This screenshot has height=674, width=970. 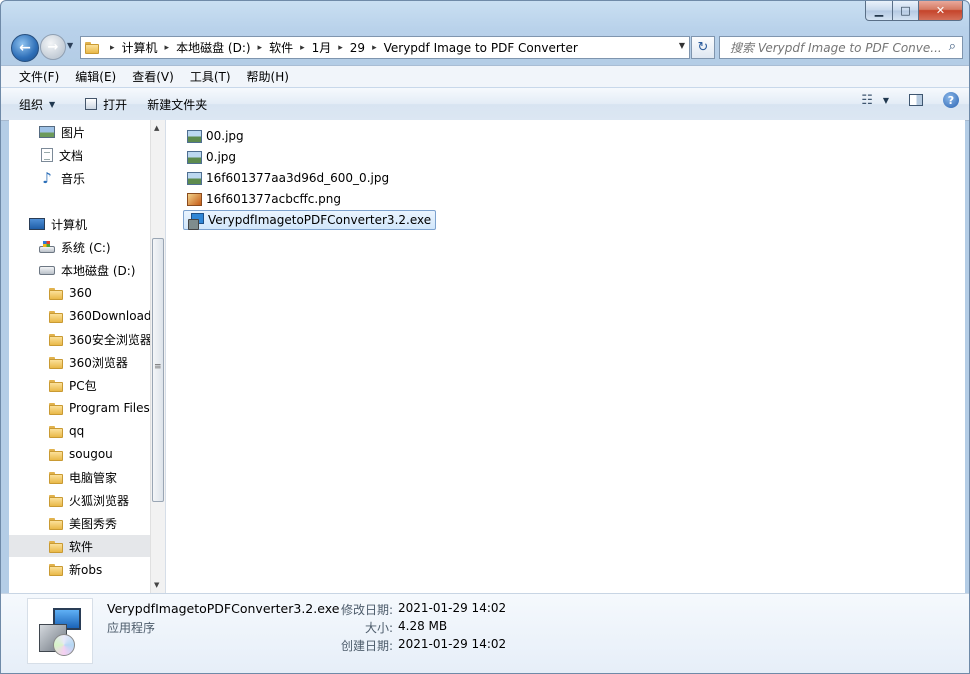 I want to click on tree-item: 360浏览器, so click(x=68, y=362).